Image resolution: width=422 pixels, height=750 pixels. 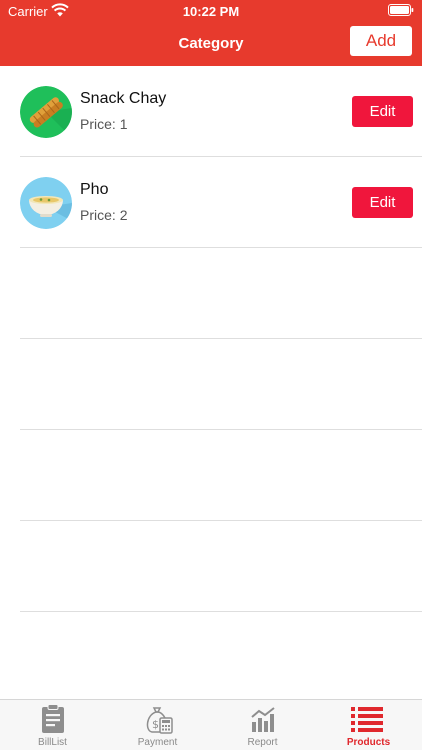 I want to click on product-name: Pho, so click(x=94, y=189).